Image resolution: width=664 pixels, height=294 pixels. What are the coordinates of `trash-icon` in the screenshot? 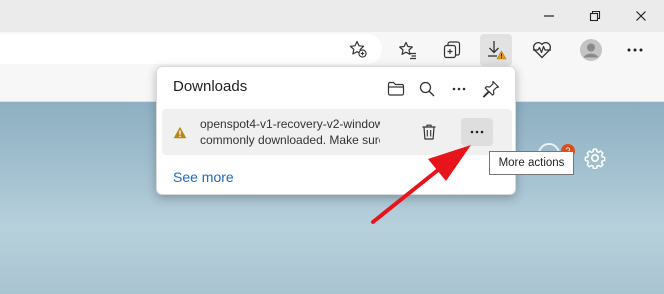 It's located at (429, 132).